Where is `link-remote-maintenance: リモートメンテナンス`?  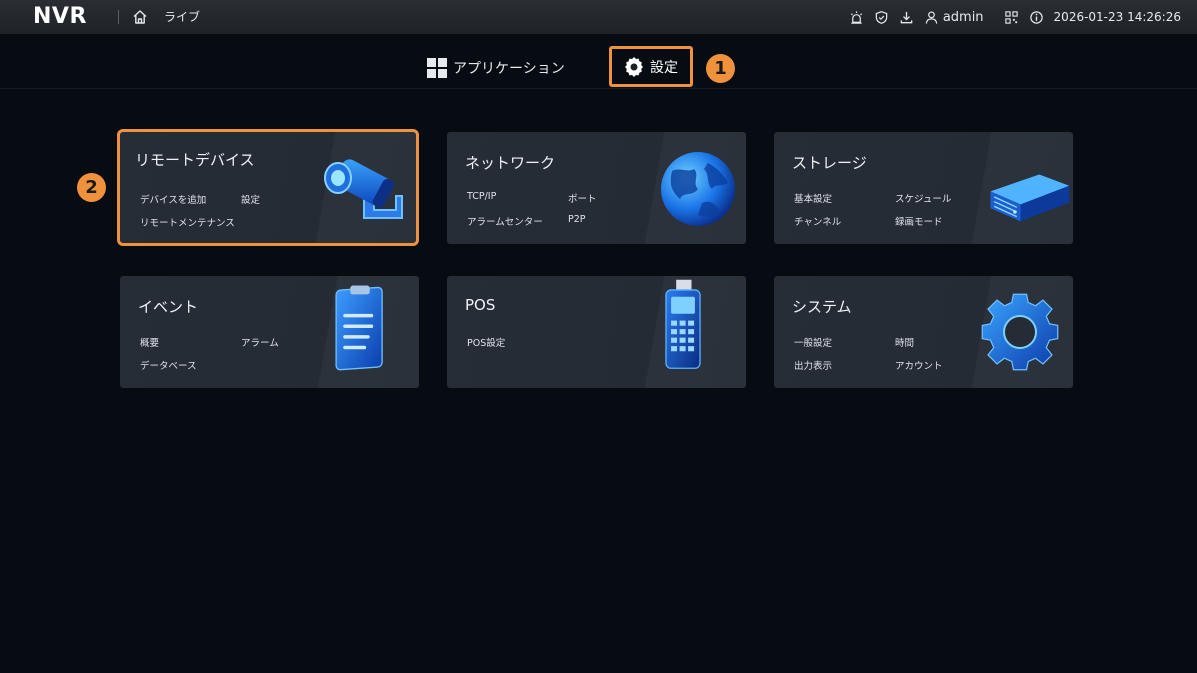 link-remote-maintenance: リモートメンテナンス is located at coordinates (187, 222).